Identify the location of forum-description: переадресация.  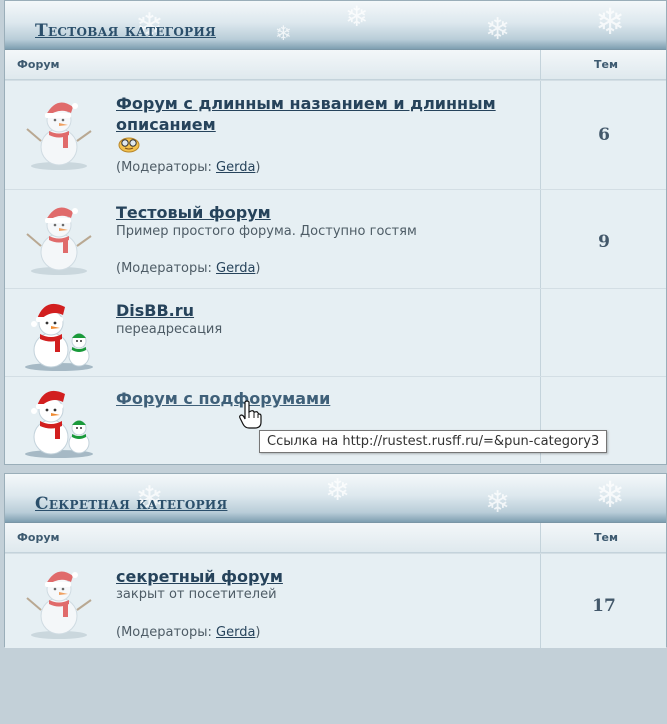
(169, 329).